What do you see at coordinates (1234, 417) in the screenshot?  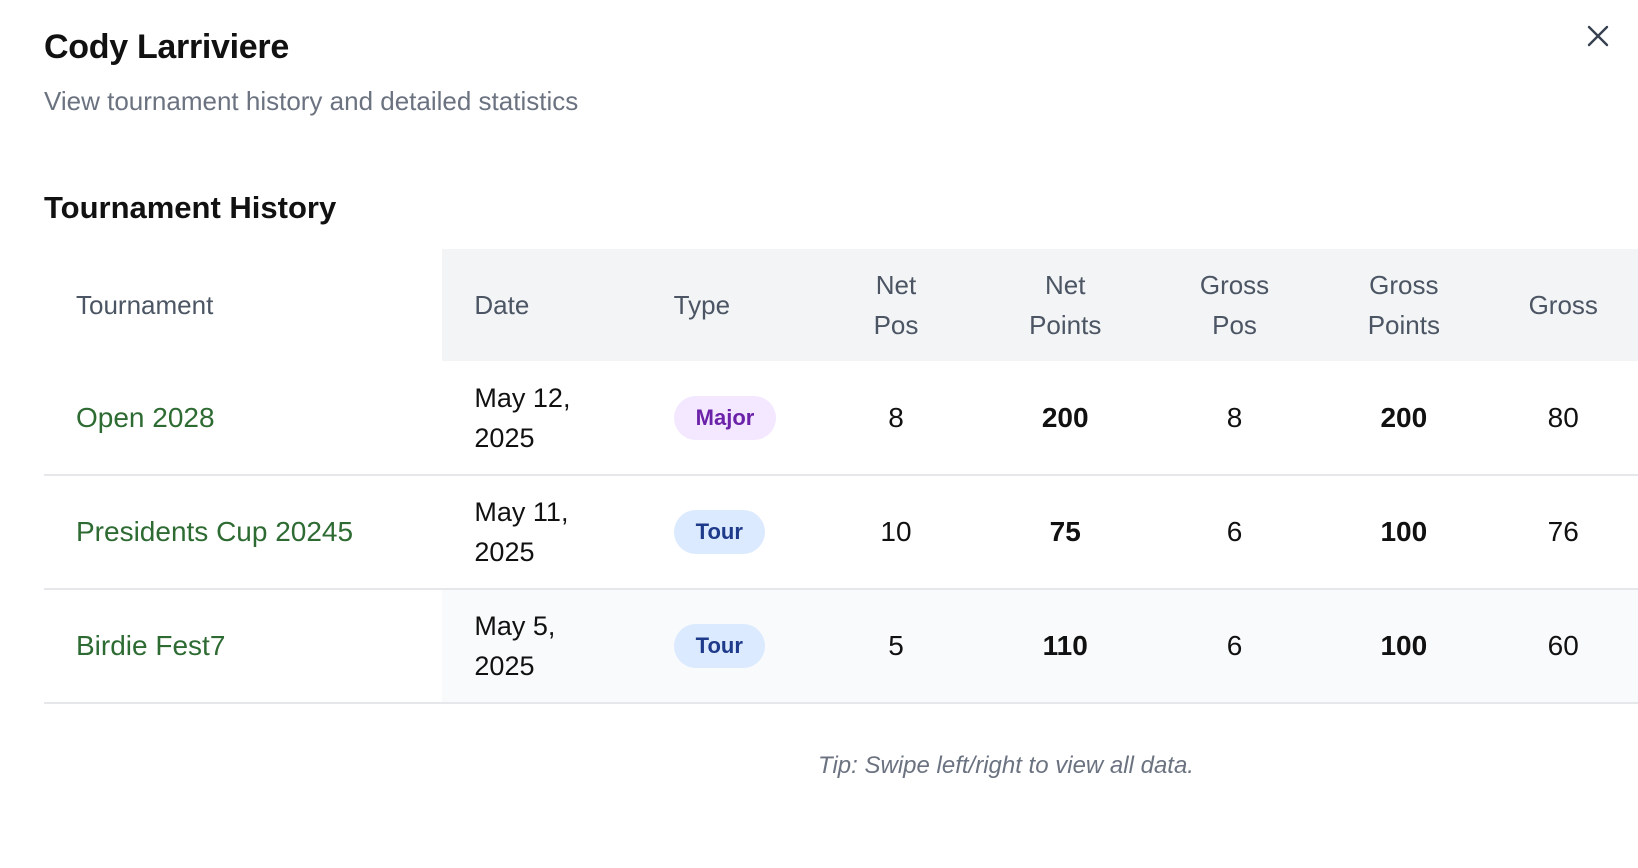 I see `gross-pos-cell: 8` at bounding box center [1234, 417].